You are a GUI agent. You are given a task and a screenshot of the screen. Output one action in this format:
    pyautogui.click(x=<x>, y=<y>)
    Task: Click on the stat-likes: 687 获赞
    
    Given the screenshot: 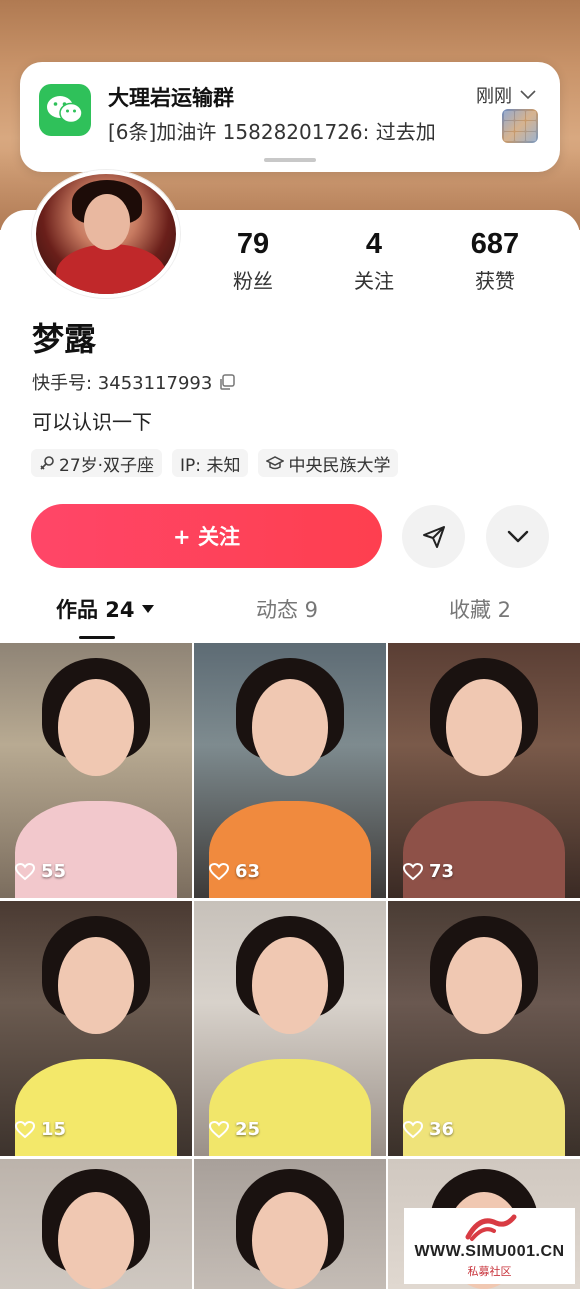 What is the action you would take?
    pyautogui.click(x=495, y=261)
    